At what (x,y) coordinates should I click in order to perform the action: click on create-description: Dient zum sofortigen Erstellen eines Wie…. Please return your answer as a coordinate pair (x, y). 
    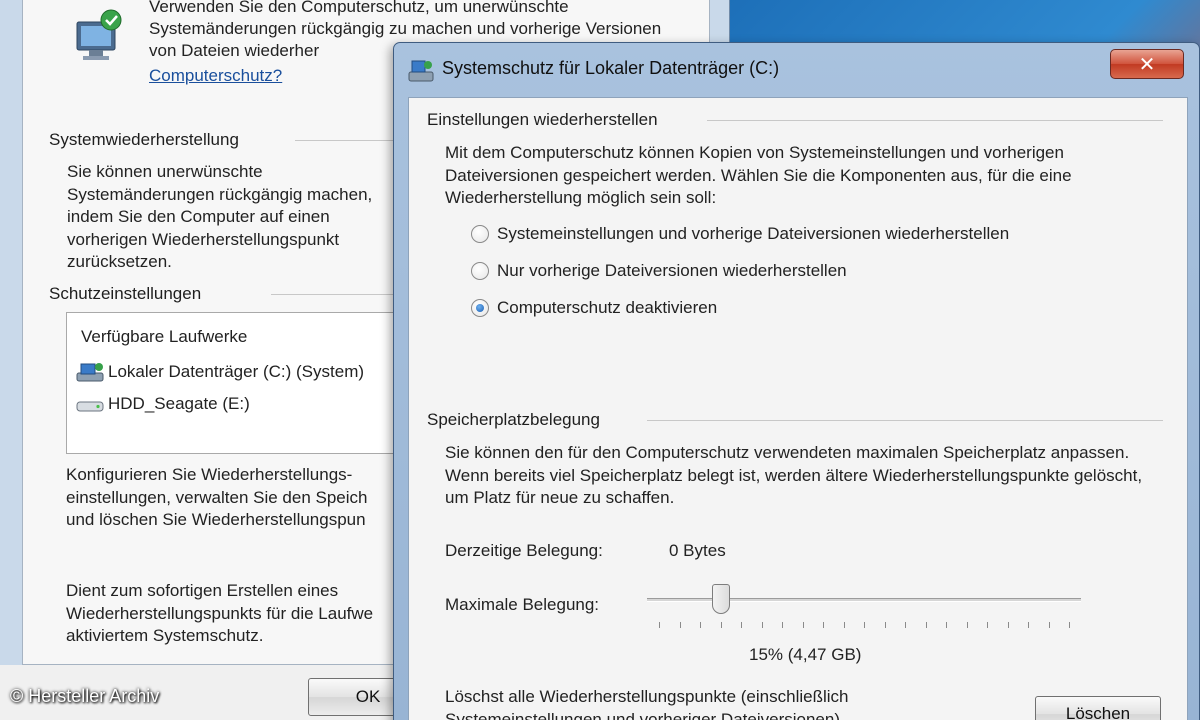
    Looking at the image, I should click on (220, 613).